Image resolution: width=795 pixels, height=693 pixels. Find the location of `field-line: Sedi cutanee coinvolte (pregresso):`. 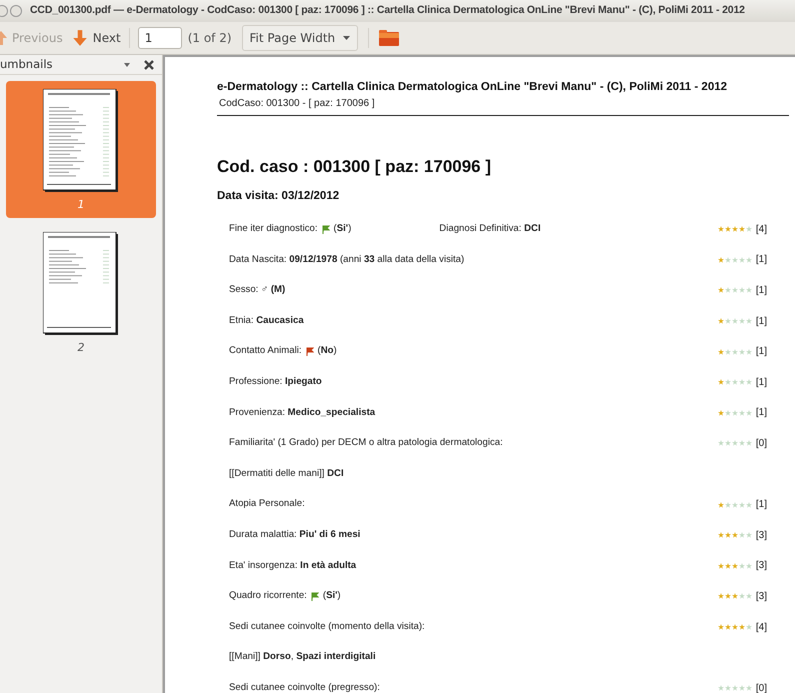

field-line: Sedi cutanee coinvolte (pregresso): is located at coordinates (304, 687).